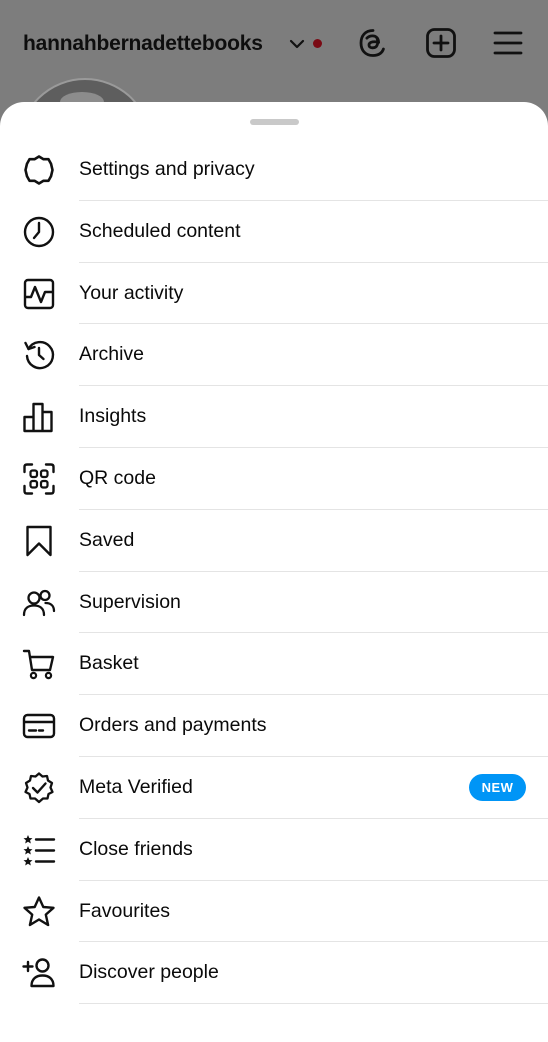 This screenshot has width=548, height=1042. Describe the element at coordinates (274, 788) in the screenshot. I see `menu-item-meta-verified: Meta Verified NEW` at that location.